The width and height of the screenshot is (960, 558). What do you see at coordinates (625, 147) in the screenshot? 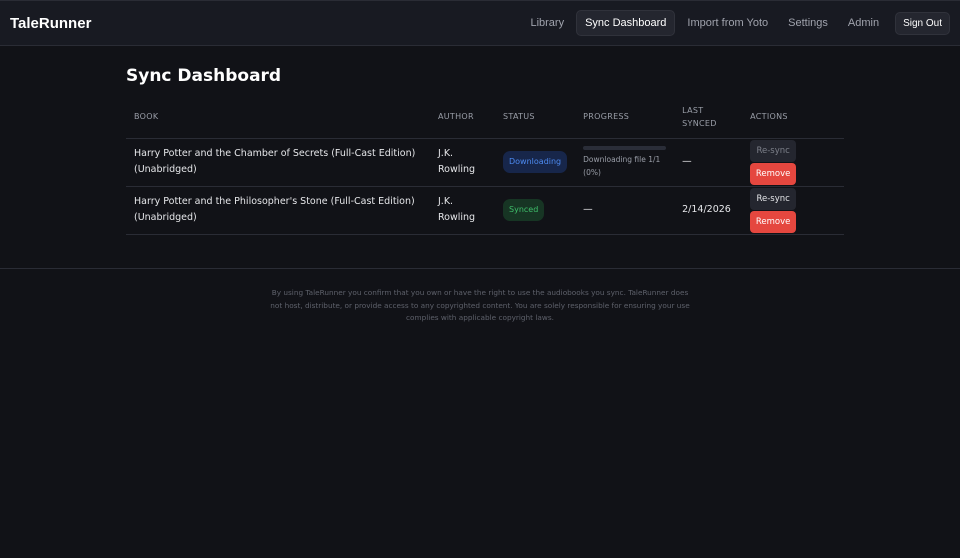
I see `progress-bar` at bounding box center [625, 147].